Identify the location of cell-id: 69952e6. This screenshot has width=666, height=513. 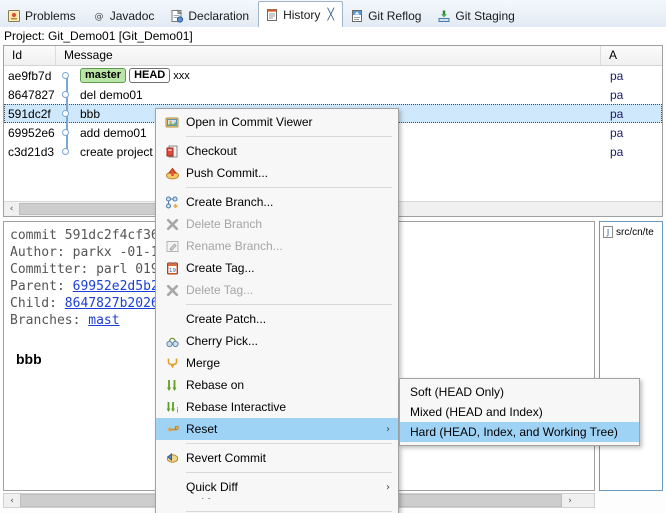
(31, 132).